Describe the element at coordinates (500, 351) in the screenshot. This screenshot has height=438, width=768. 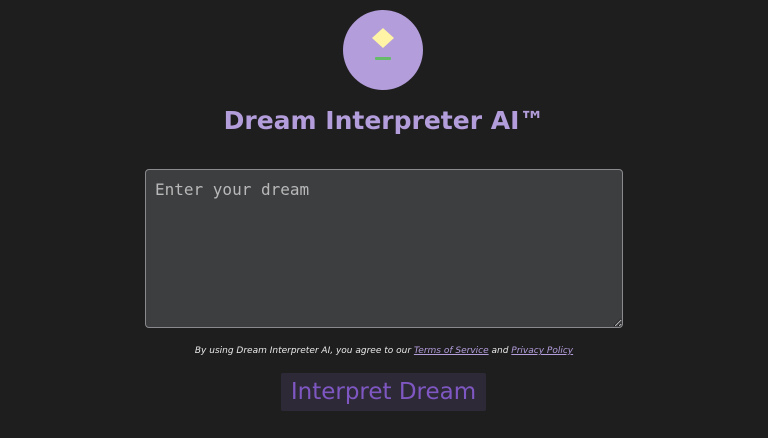
I see `disclaimer-conjunction: and` at that location.